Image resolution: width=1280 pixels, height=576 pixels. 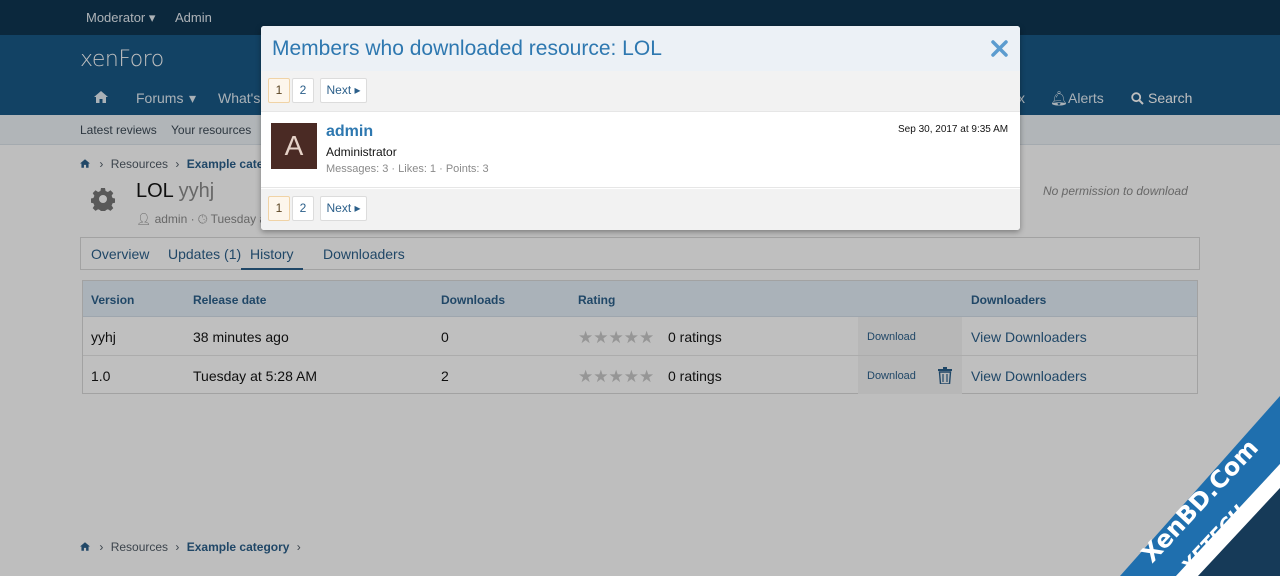 What do you see at coordinates (349, 132) in the screenshot?
I see `member-name: admin` at bounding box center [349, 132].